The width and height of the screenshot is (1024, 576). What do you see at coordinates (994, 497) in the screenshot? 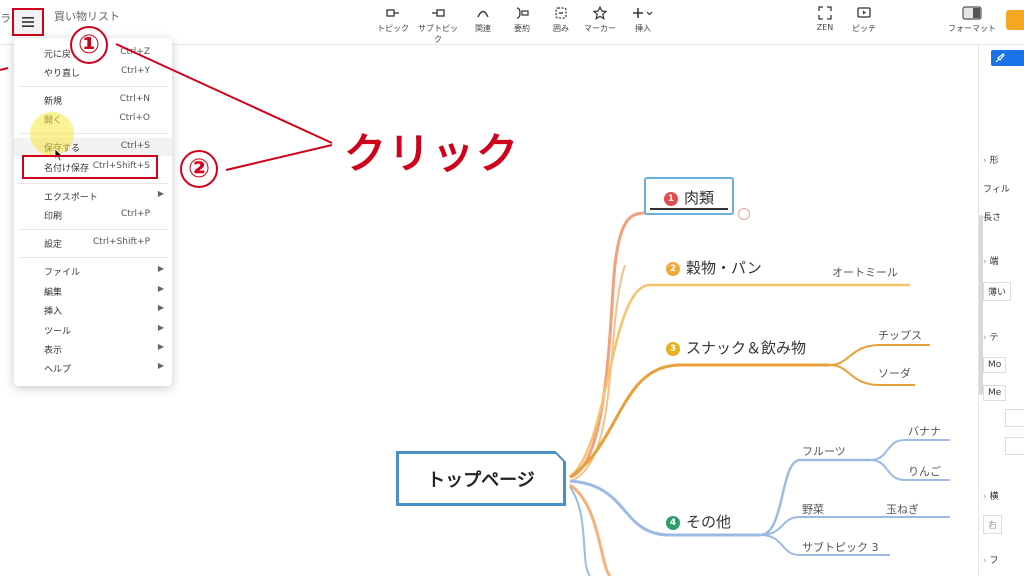
I see `panel-align-label: 横` at bounding box center [994, 497].